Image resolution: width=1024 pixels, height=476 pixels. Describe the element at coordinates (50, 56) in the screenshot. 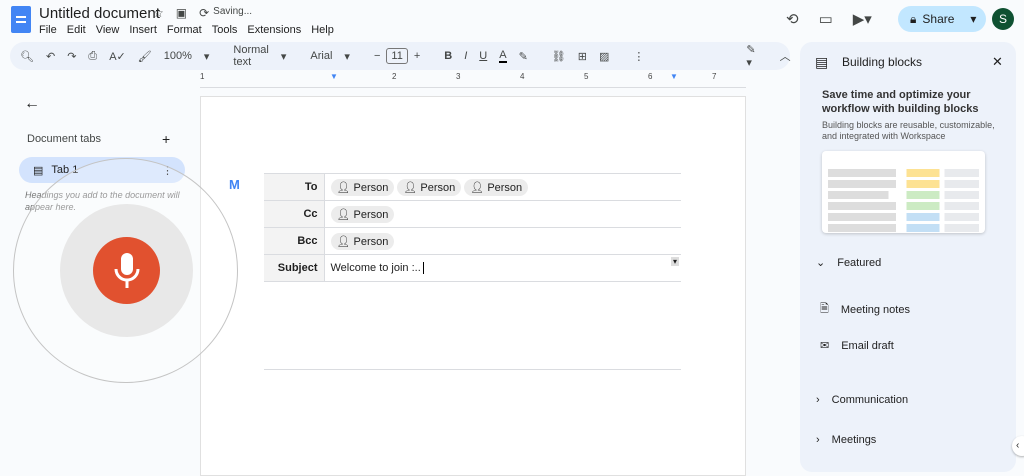

I see `undo-icon: ↶` at that location.